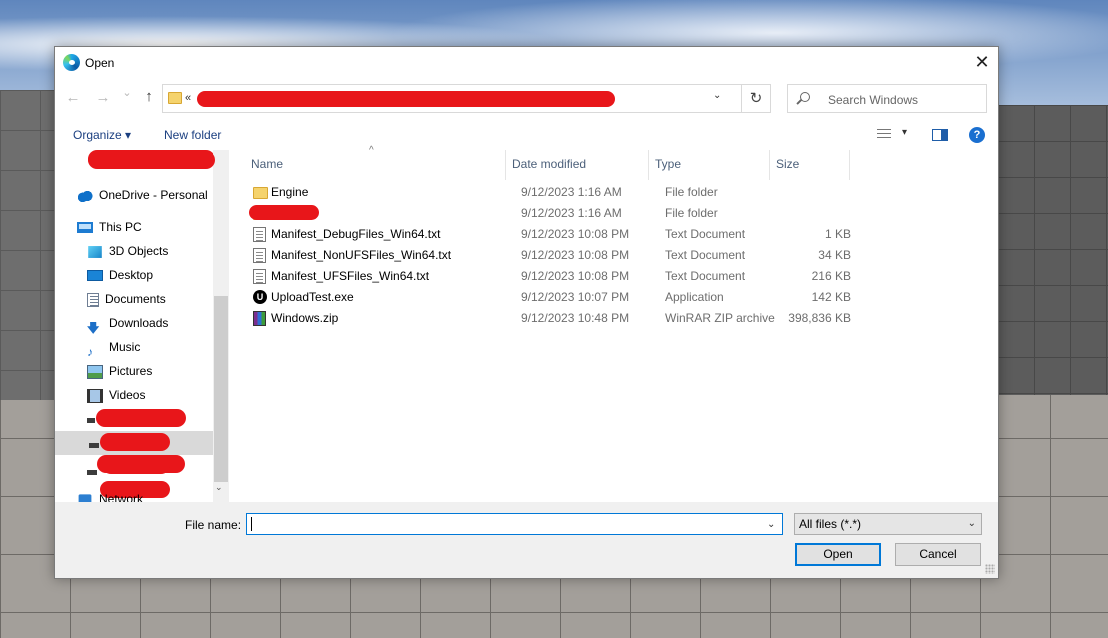 This screenshot has width=1108, height=638. Describe the element at coordinates (85, 498) in the screenshot. I see `network-icon` at that location.